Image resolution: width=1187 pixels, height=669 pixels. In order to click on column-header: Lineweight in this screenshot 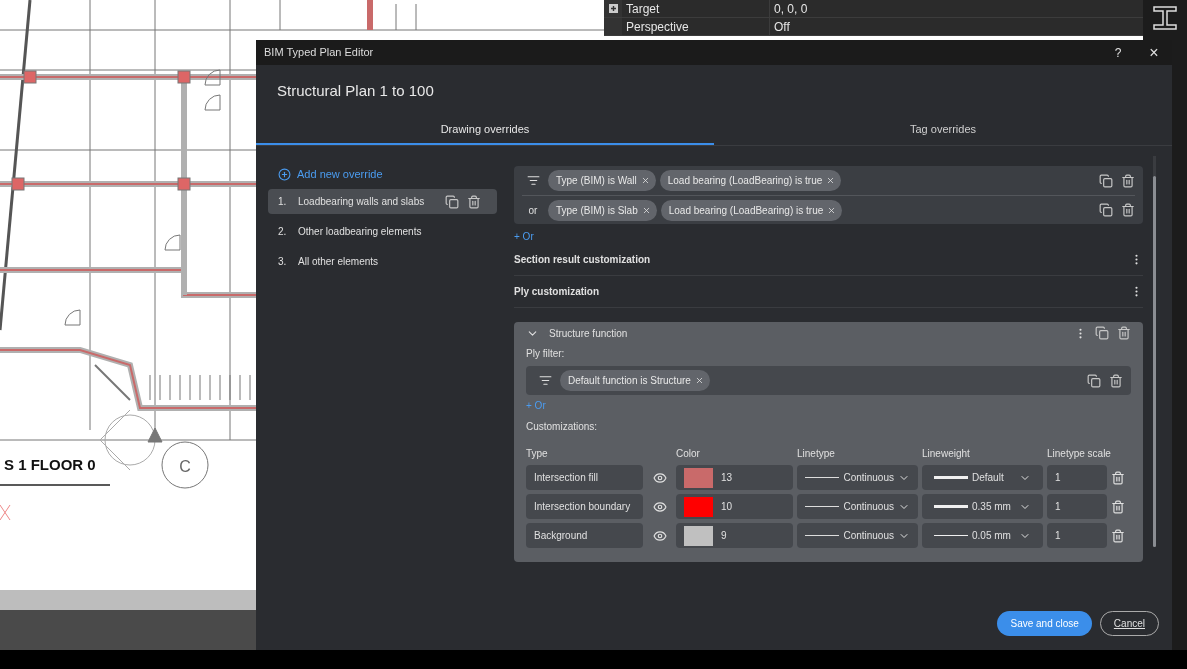, I will do `click(946, 454)`.